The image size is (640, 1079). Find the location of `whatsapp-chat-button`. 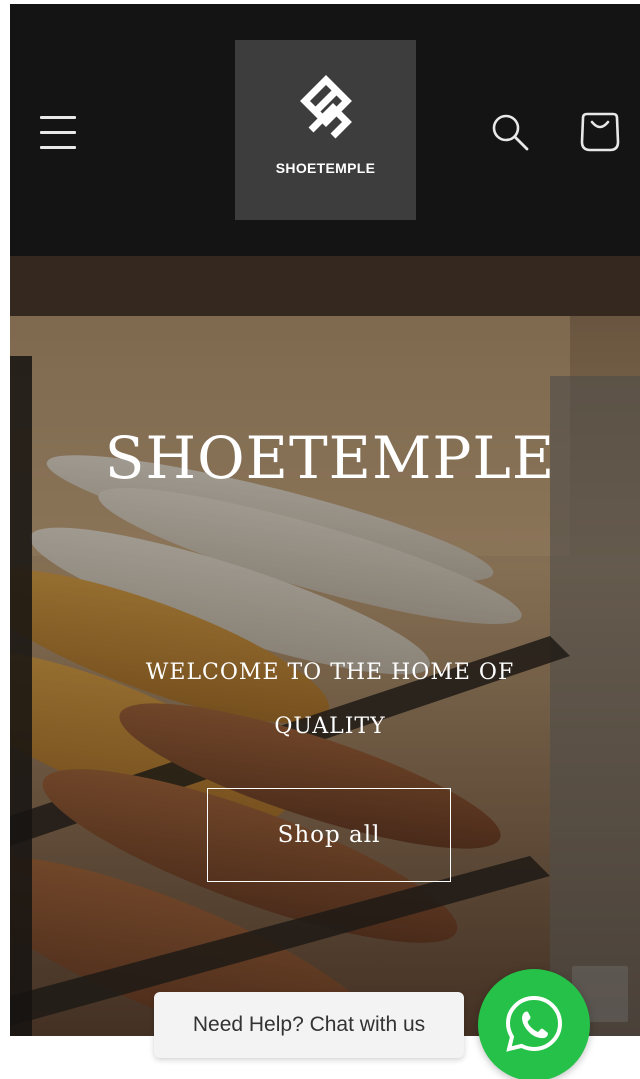

whatsapp-chat-button is located at coordinates (534, 1024).